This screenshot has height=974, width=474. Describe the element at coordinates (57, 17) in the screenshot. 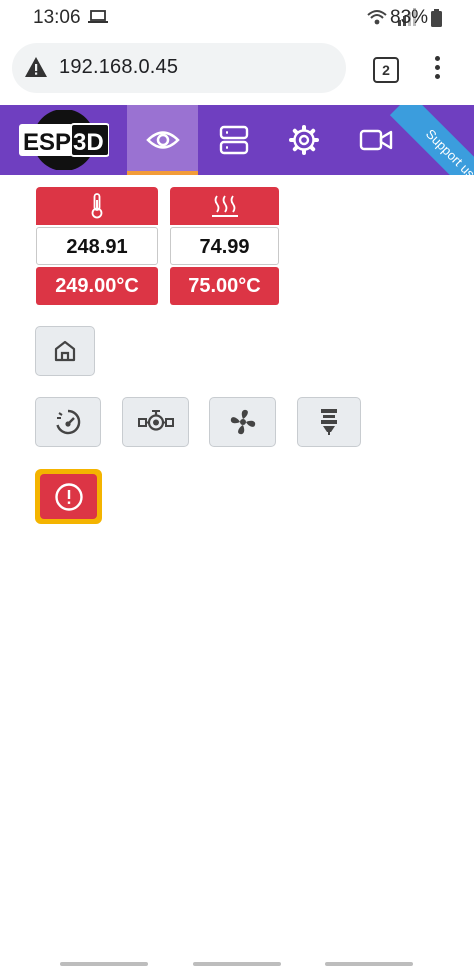

I see `clock: 13:06` at that location.